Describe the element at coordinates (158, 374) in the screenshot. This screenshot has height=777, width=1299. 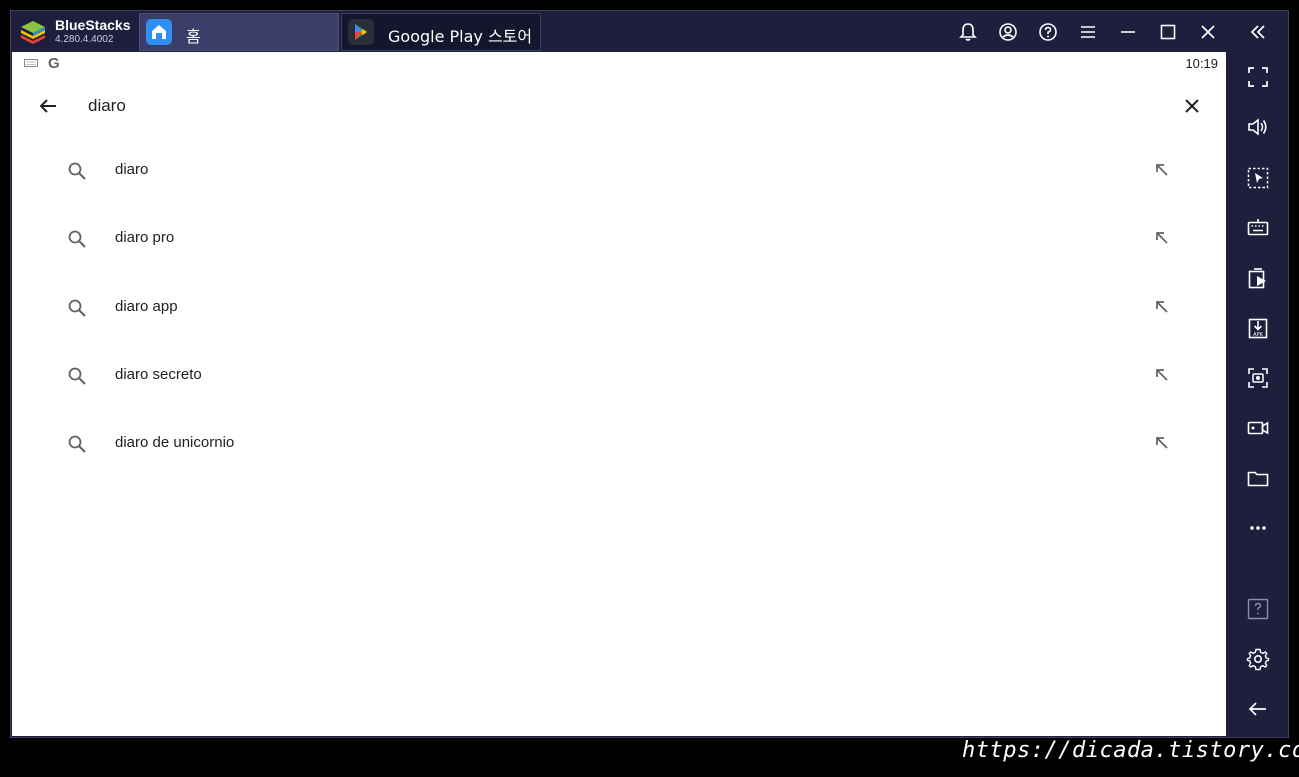
I see `suggestion-text: diaro secreto` at that location.